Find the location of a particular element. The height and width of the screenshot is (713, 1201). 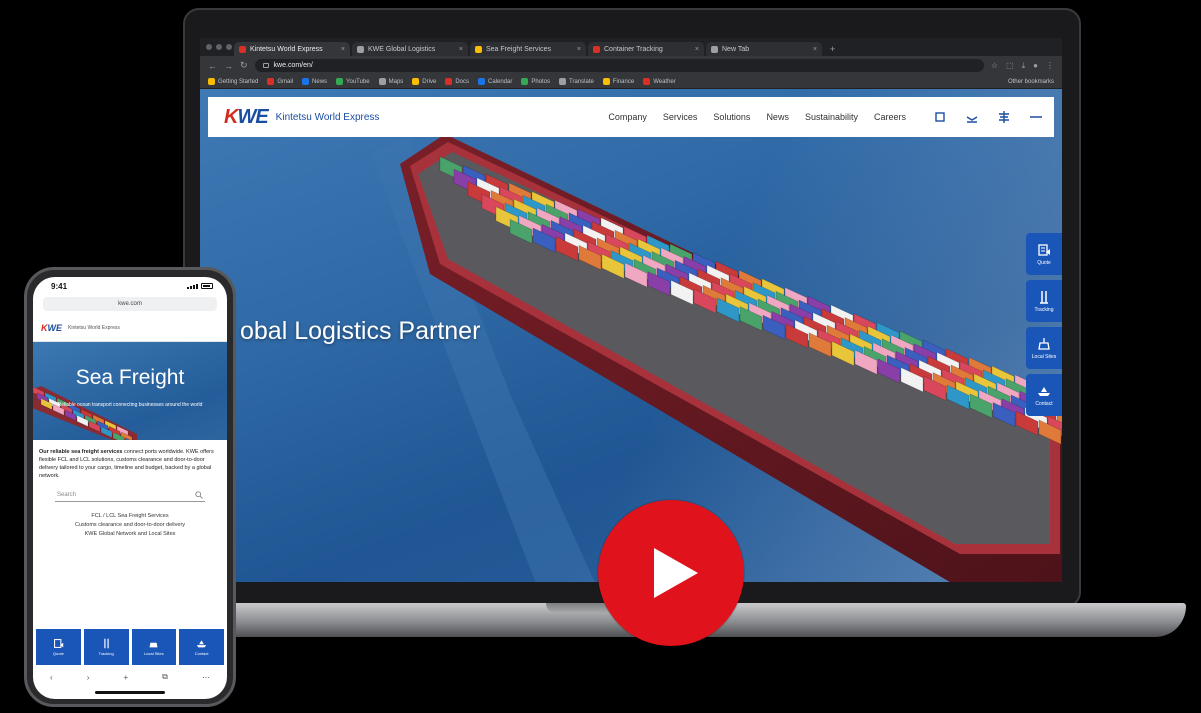

tab-label: Container Tracking is located at coordinates (633, 49).